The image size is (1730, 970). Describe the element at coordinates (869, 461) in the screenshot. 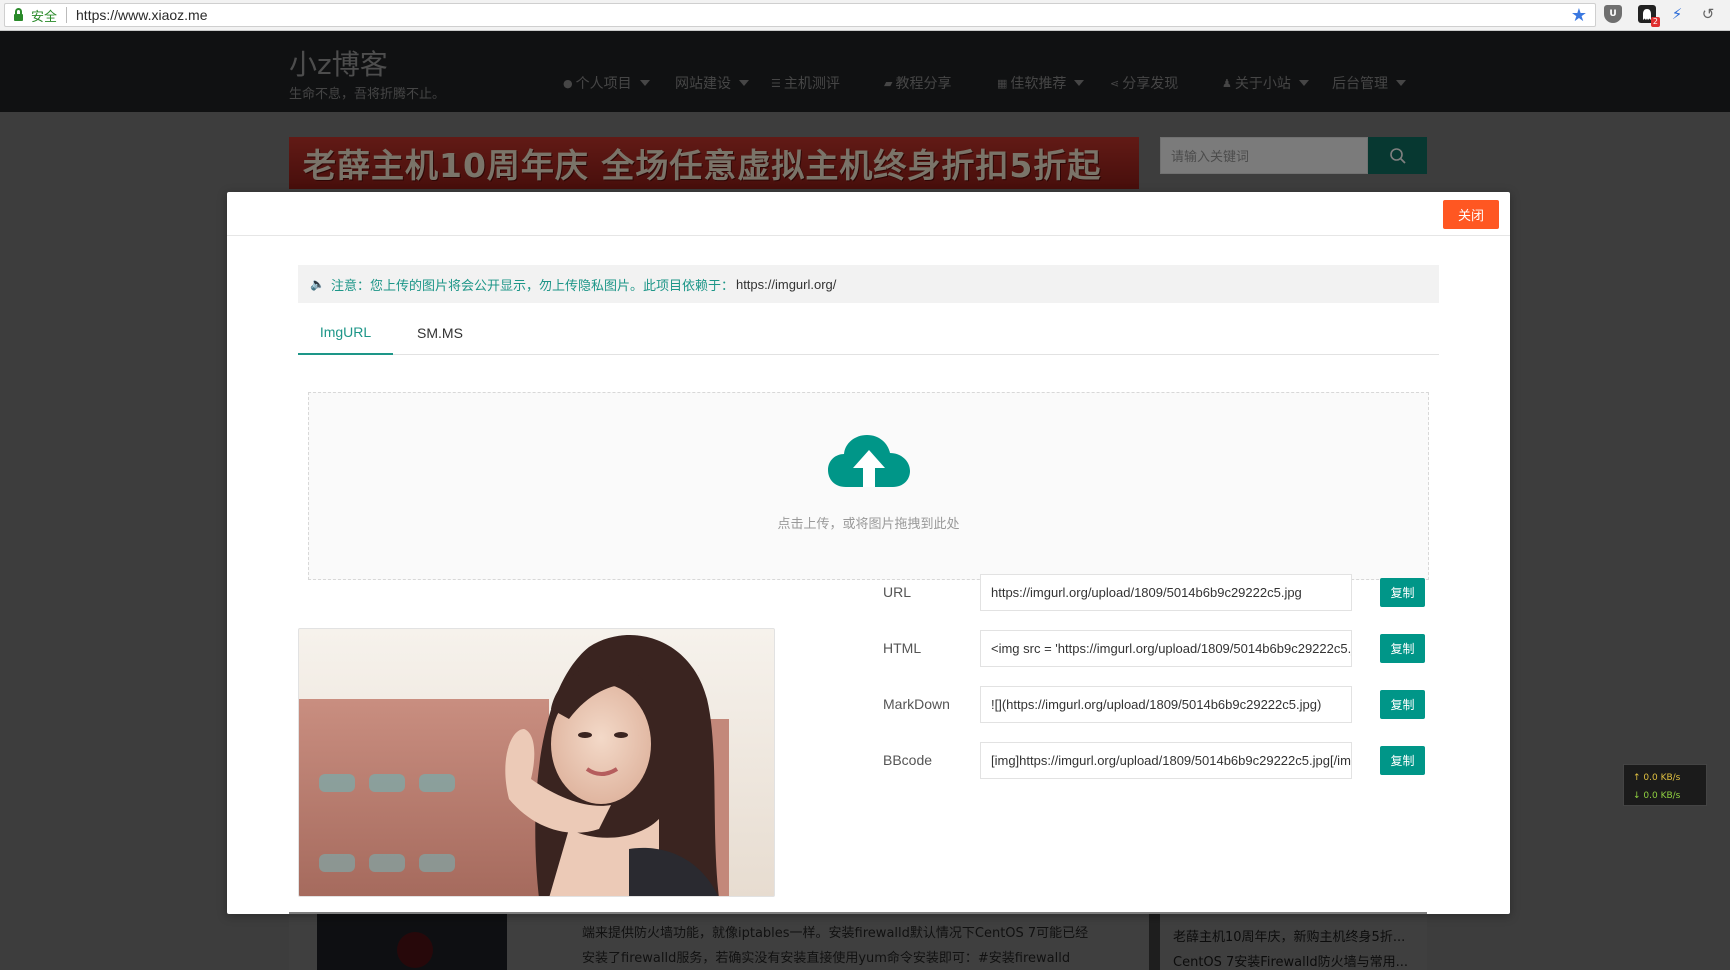

I see `cloud-upload-icon` at that location.